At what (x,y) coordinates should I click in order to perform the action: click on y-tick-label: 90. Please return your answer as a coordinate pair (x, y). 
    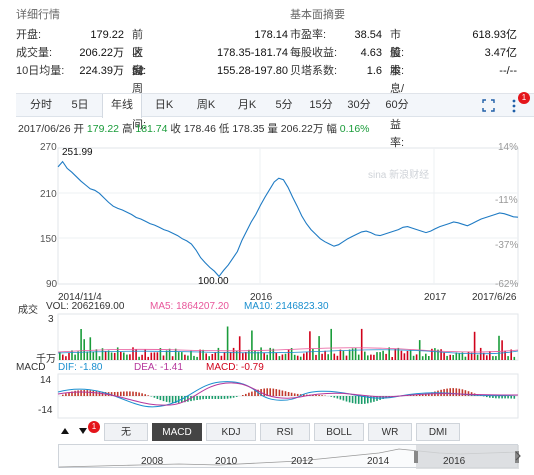
    Looking at the image, I should click on (52, 284).